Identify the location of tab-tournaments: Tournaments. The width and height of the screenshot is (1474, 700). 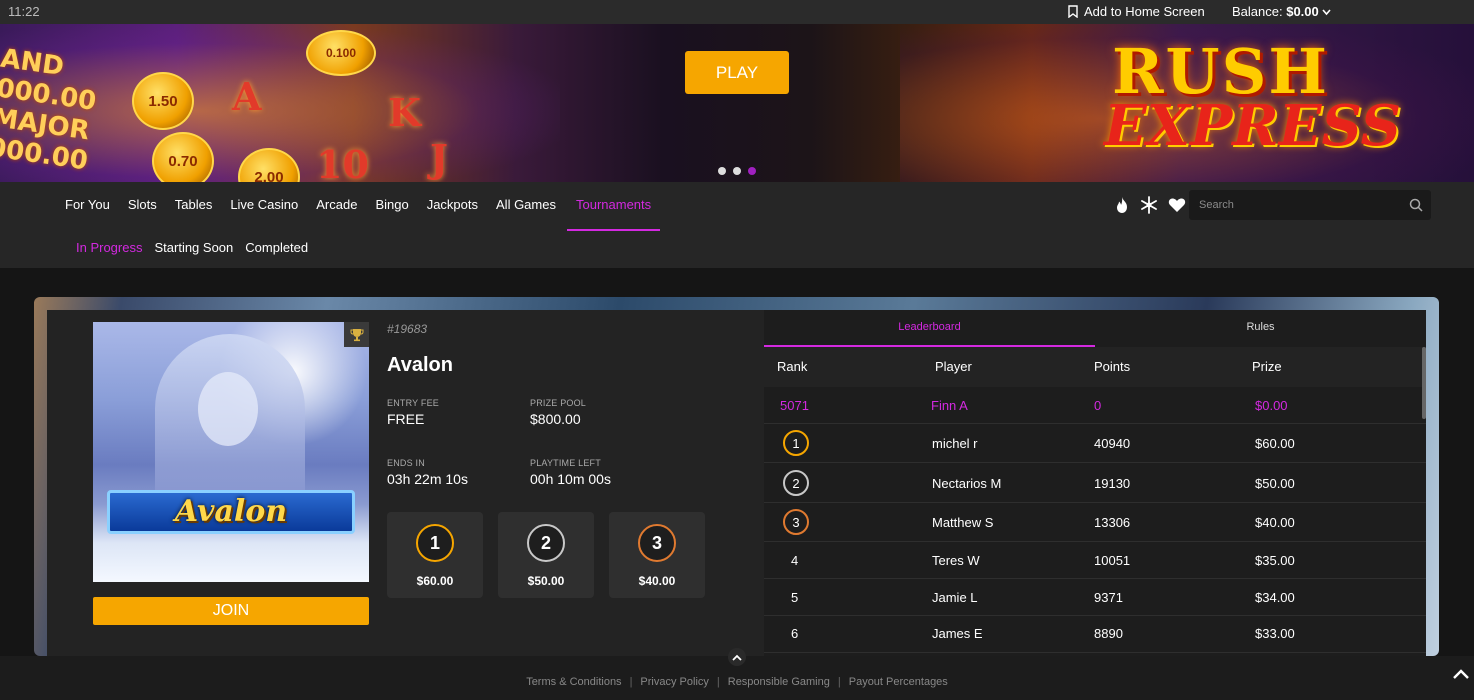
(613, 206).